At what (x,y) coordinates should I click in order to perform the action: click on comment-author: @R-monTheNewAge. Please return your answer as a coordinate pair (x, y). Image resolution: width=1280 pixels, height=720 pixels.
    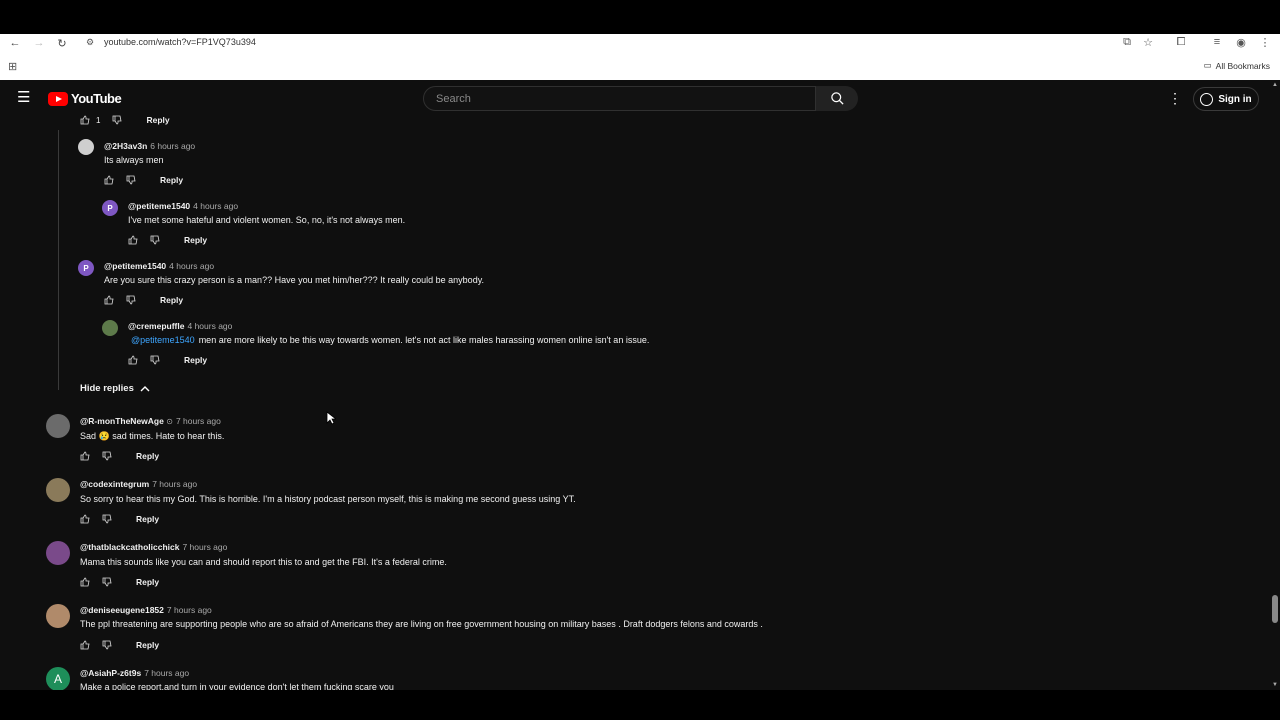
    Looking at the image, I should click on (122, 421).